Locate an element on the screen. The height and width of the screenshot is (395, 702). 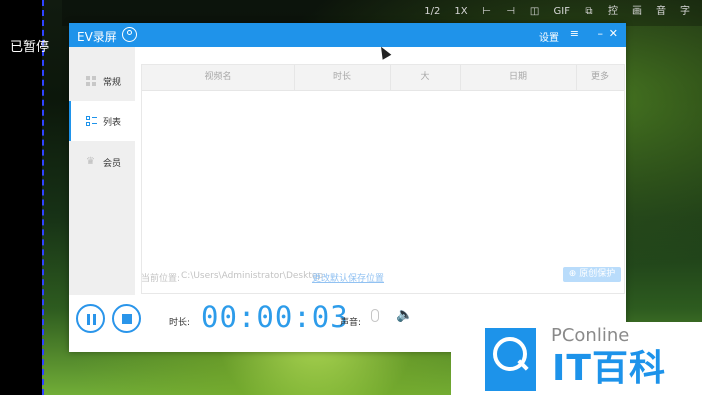
left-black-panel is located at coordinates (21, 197).